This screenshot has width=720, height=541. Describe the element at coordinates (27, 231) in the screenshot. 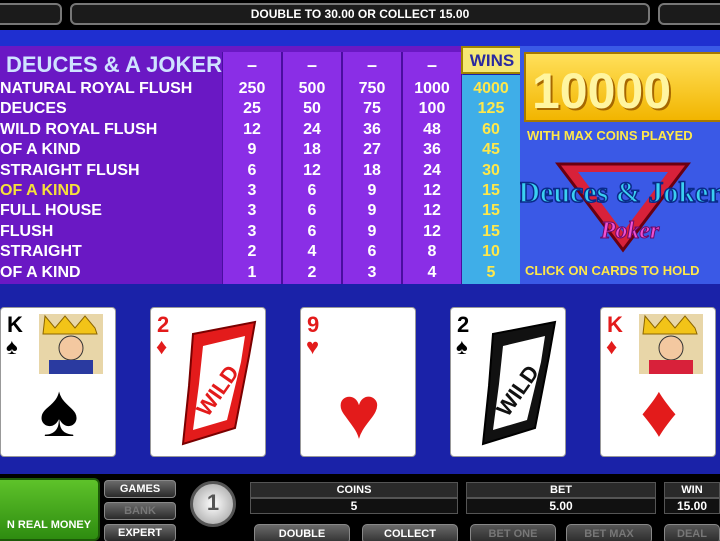

I see `paytable-hand-name: FLUSH` at that location.